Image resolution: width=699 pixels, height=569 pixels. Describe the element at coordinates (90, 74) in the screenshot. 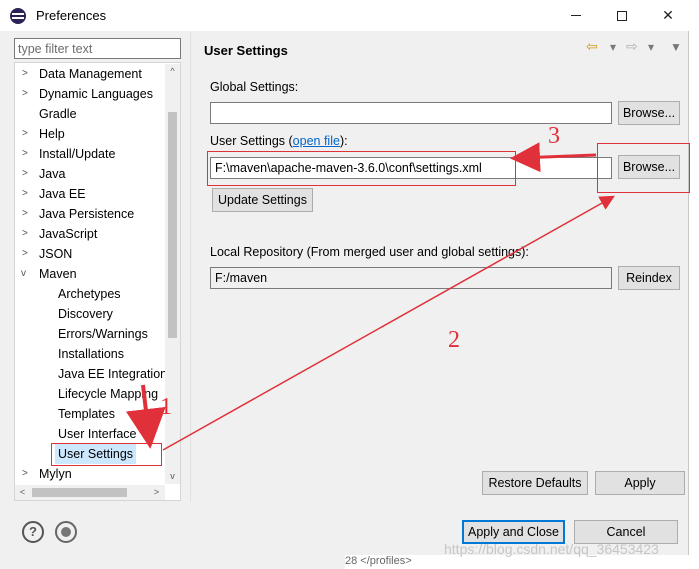

I see `tree-item-label: Data Management` at that location.